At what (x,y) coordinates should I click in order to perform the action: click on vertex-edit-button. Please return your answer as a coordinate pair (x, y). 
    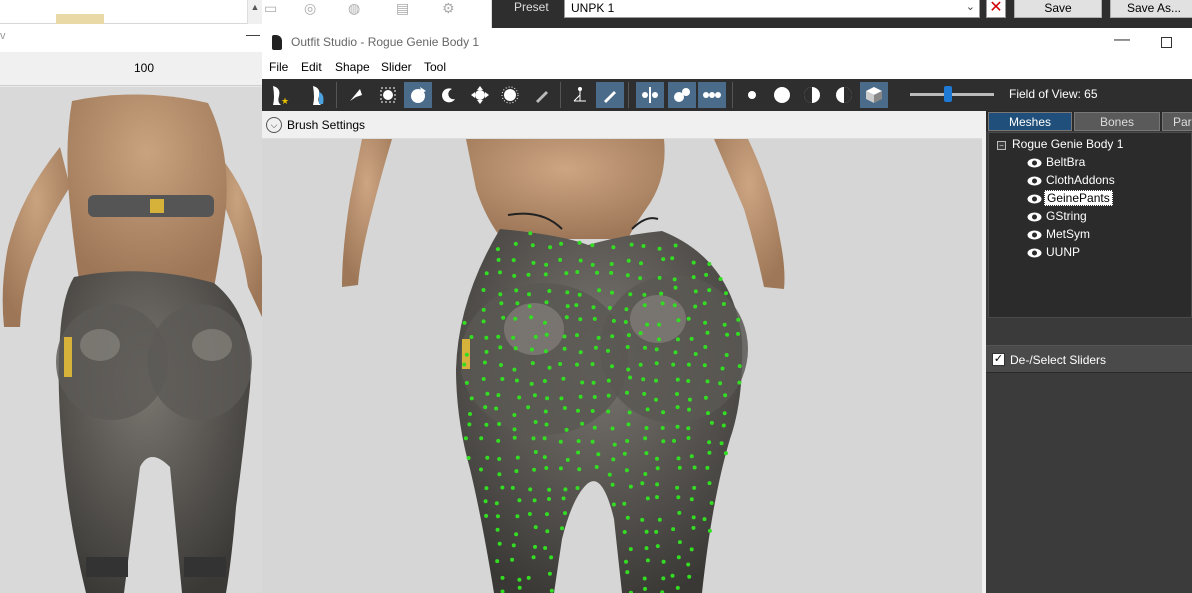
    Looking at the image, I should click on (580, 95).